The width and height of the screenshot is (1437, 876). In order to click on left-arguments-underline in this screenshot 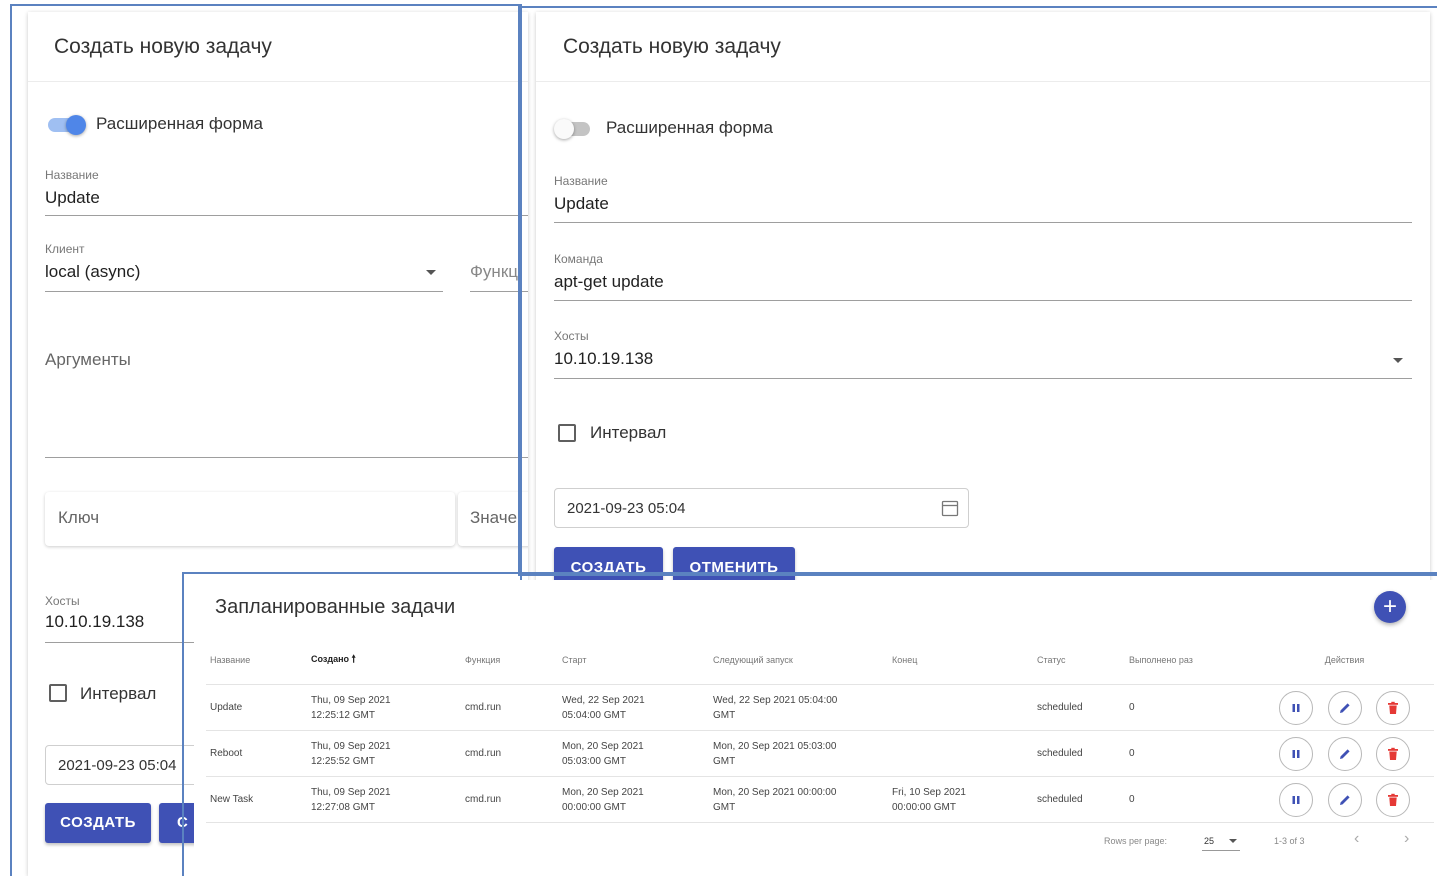, I will do `click(286, 457)`.